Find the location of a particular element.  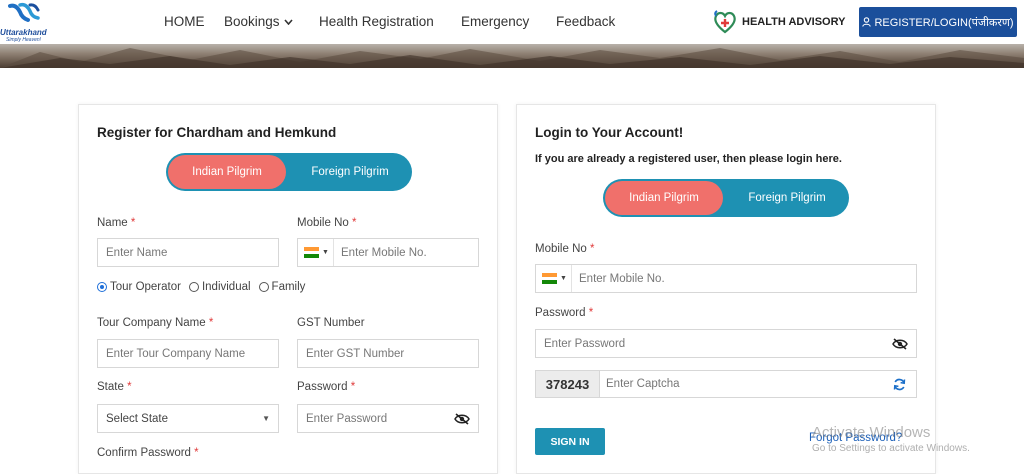

register-password-label: Password * is located at coordinates (326, 387).